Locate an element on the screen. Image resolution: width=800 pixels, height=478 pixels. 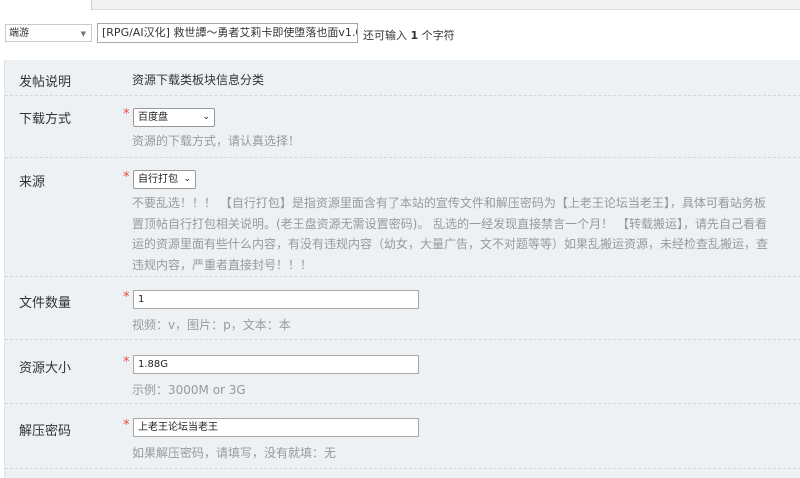
password-row: 解压密码 * 上老王论坛当老王 如果解压密码，请填写，没有就填：无 is located at coordinates (402, 436).